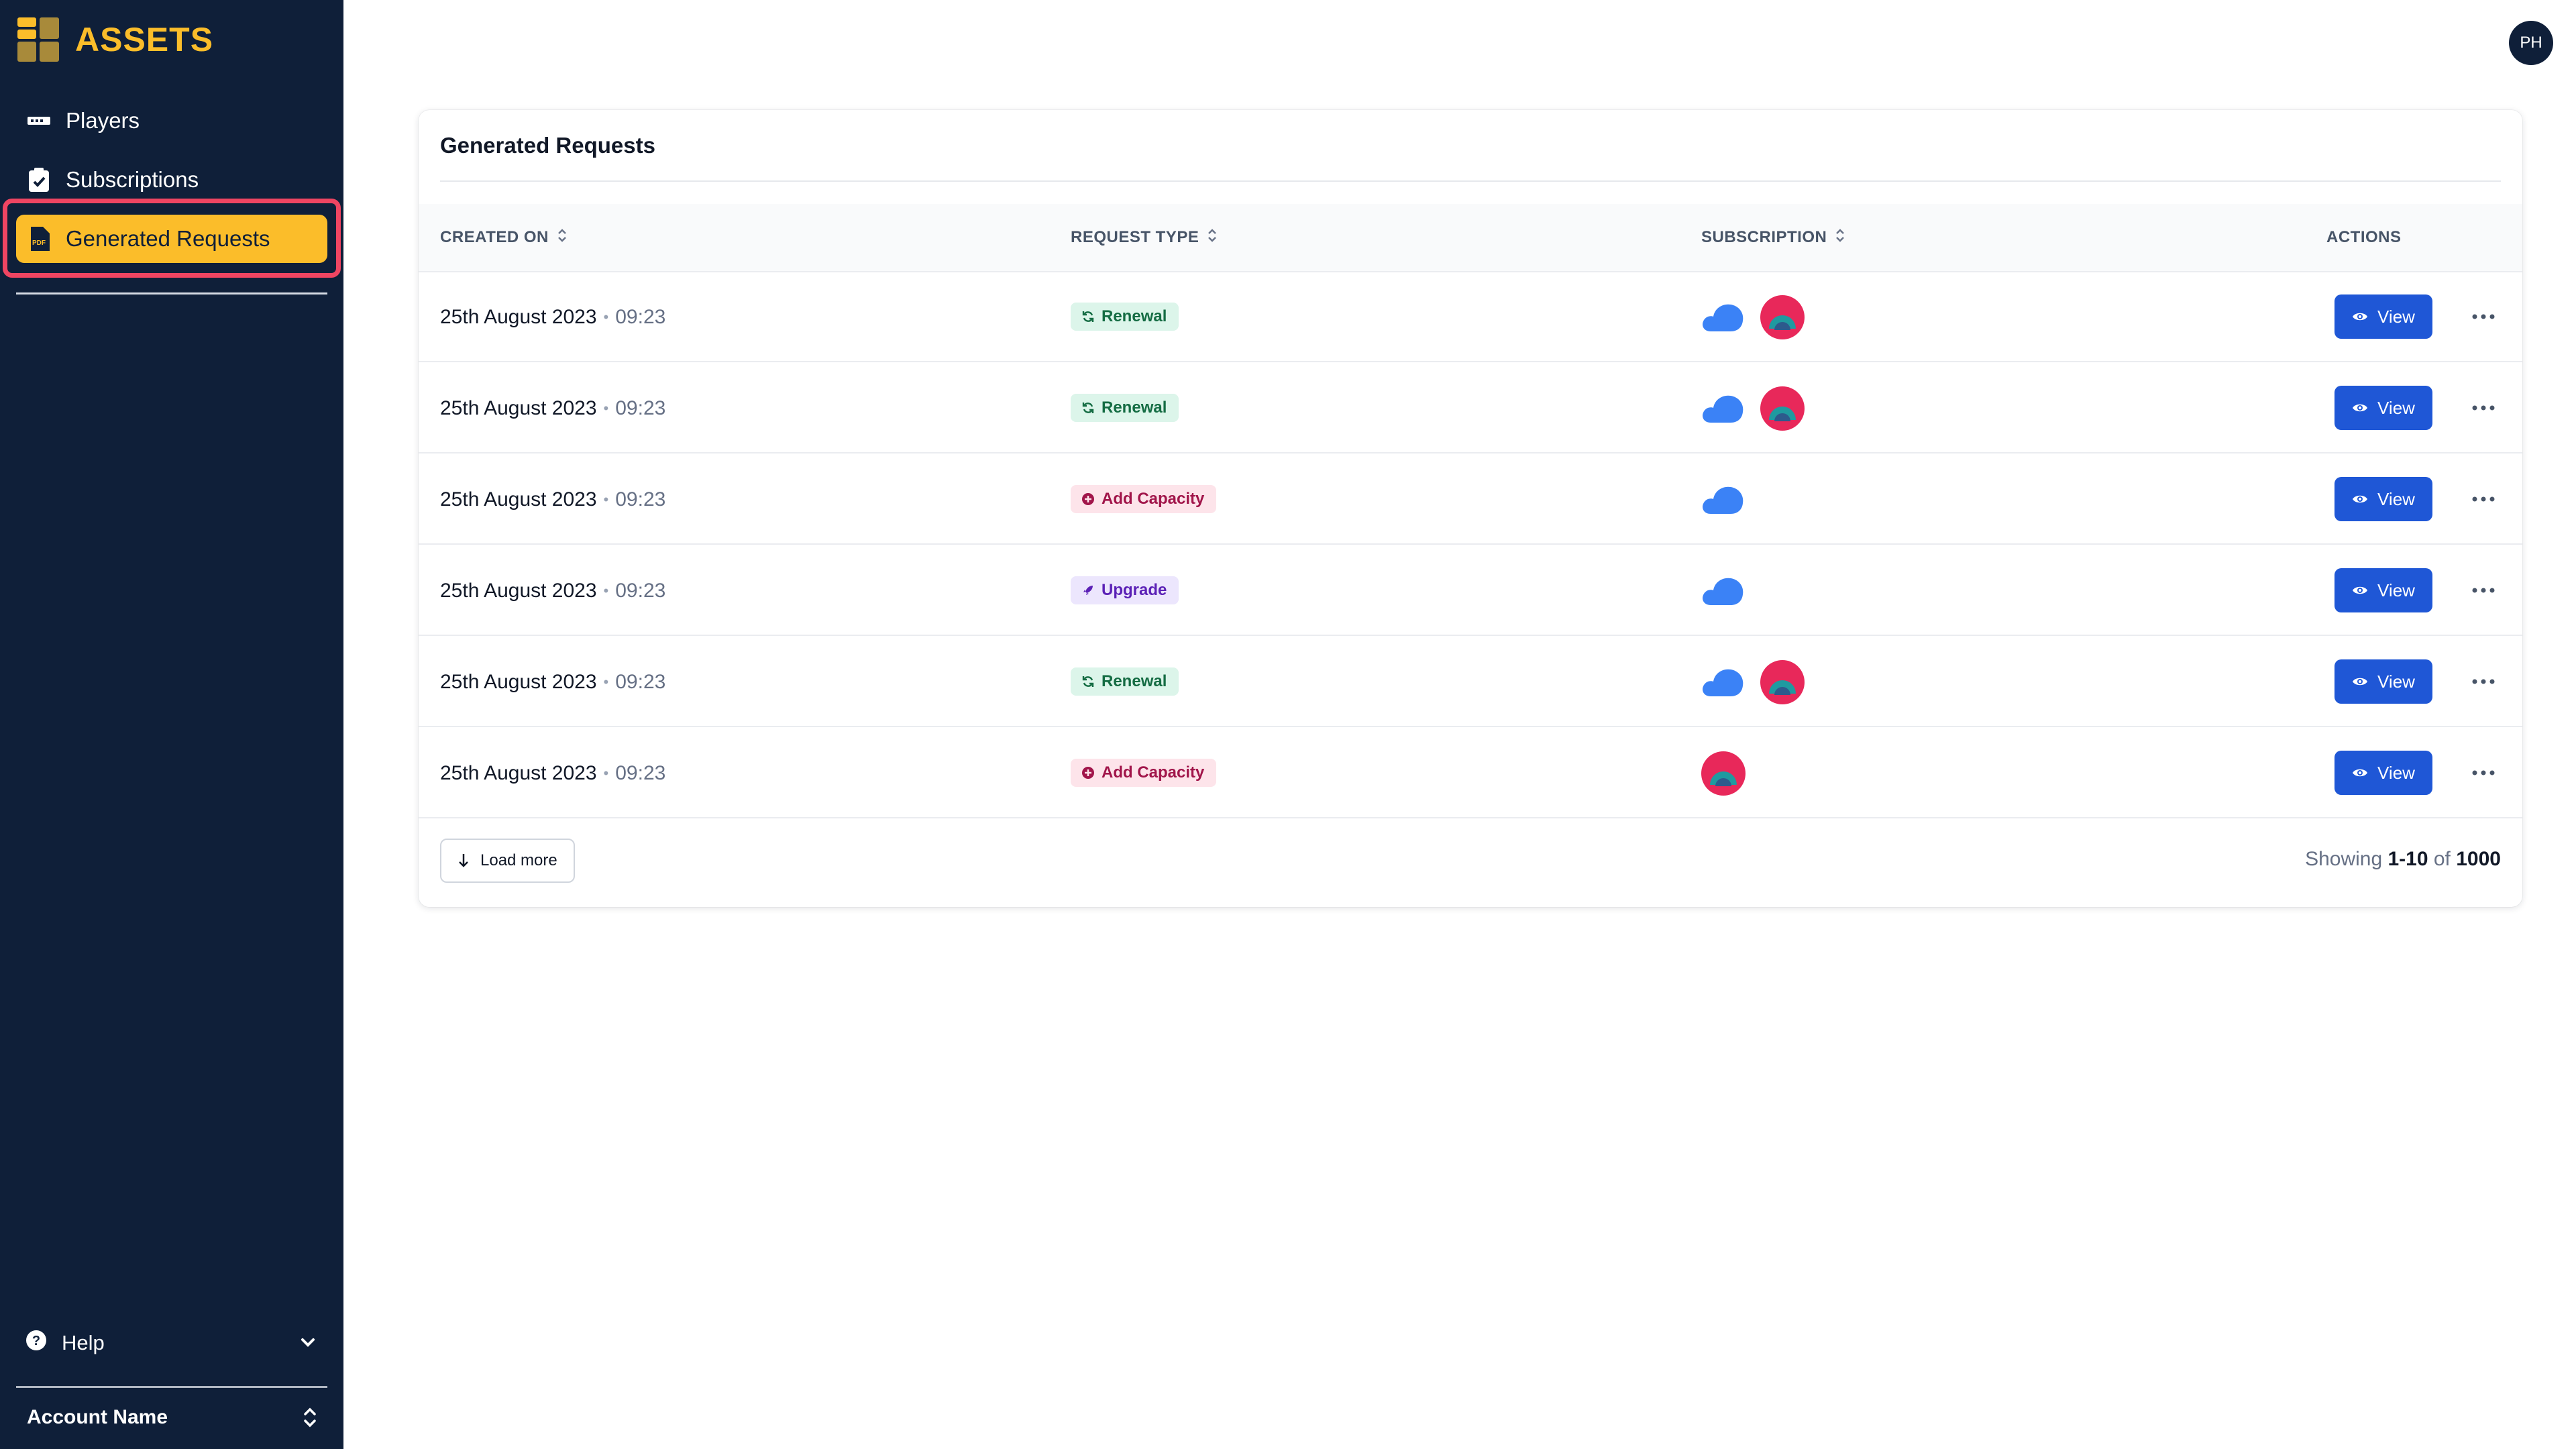  I want to click on sidebar-item-subscriptions: Subscriptions, so click(171, 180).